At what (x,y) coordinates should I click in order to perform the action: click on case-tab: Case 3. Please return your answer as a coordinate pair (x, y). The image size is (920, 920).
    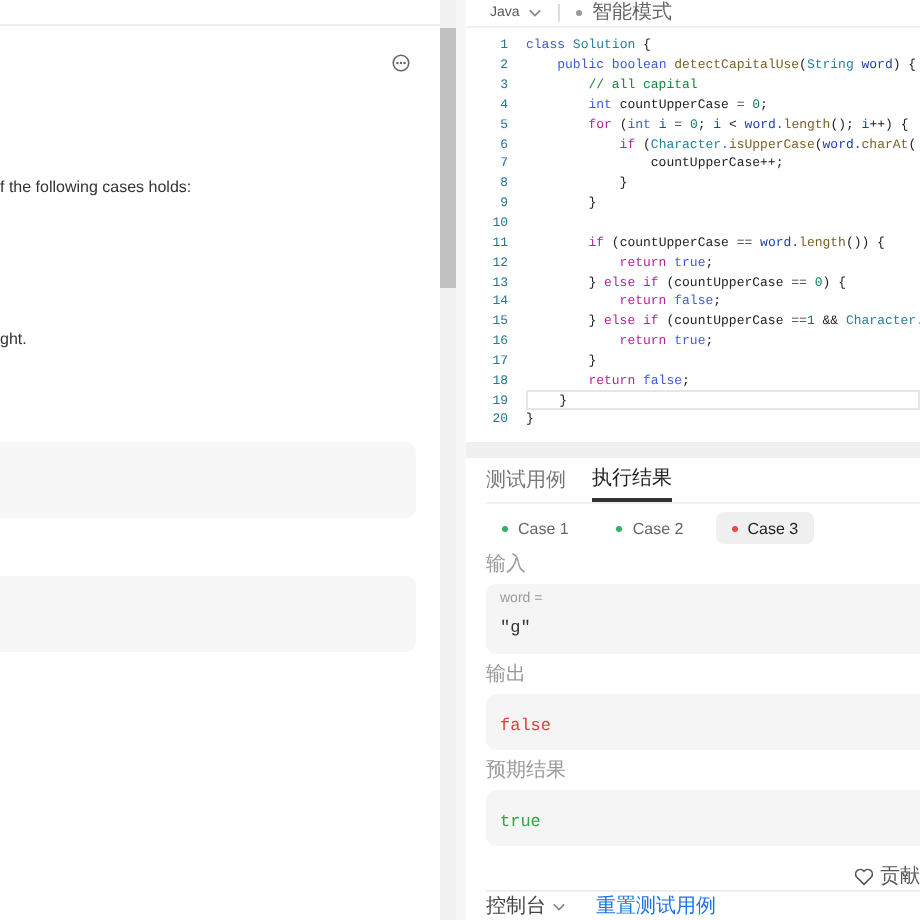
    Looking at the image, I should click on (765, 528).